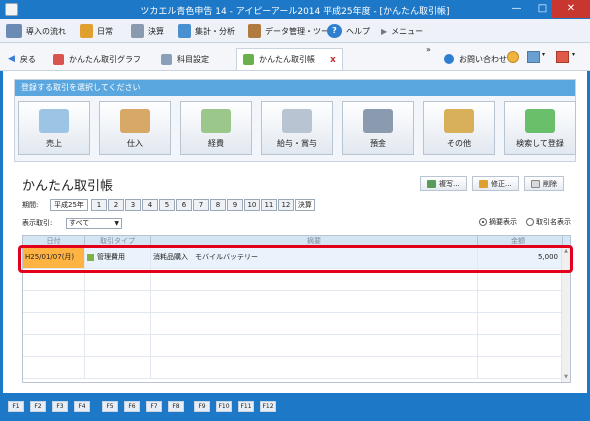 This screenshot has height=421, width=590. I want to click on tile-other-label: その他, so click(459, 143).